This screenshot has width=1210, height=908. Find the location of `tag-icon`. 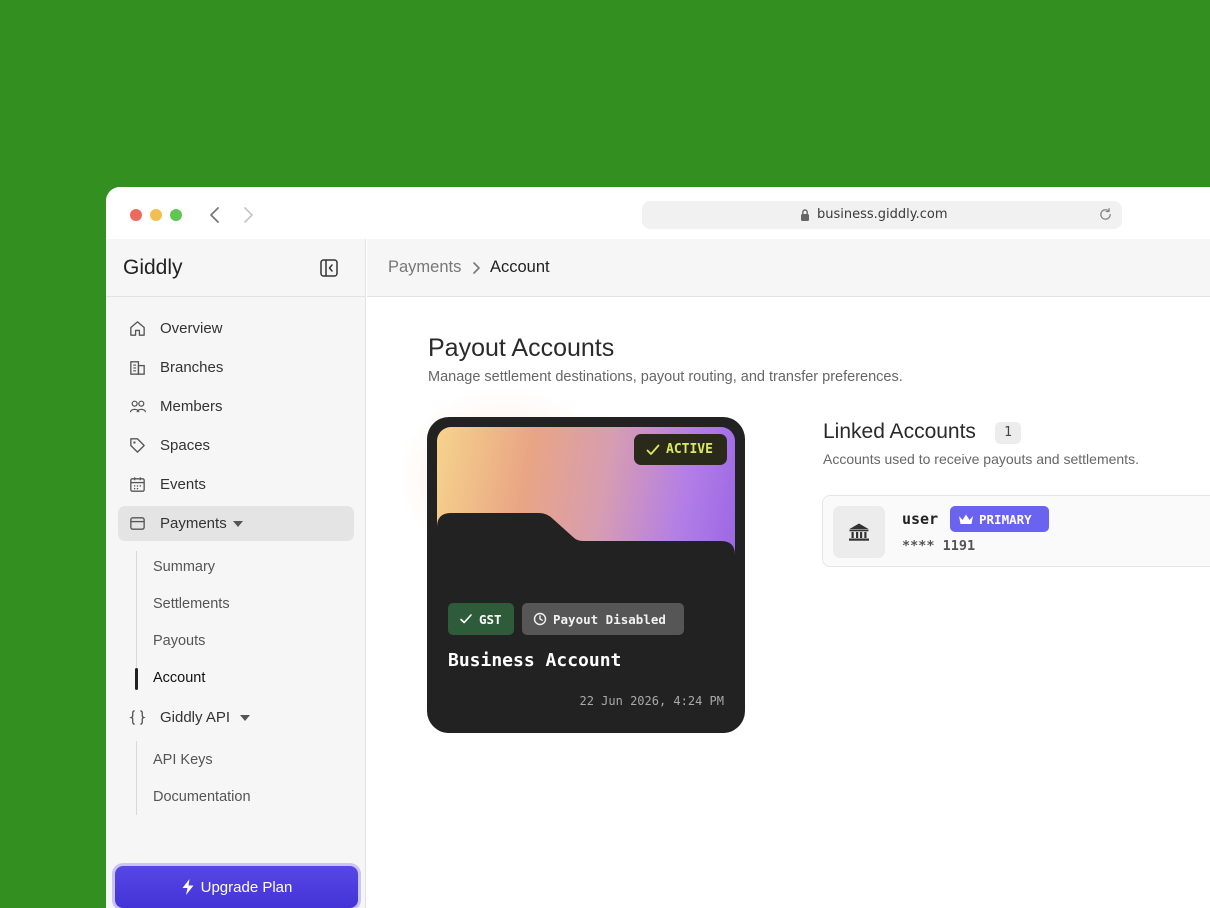

tag-icon is located at coordinates (137, 445).